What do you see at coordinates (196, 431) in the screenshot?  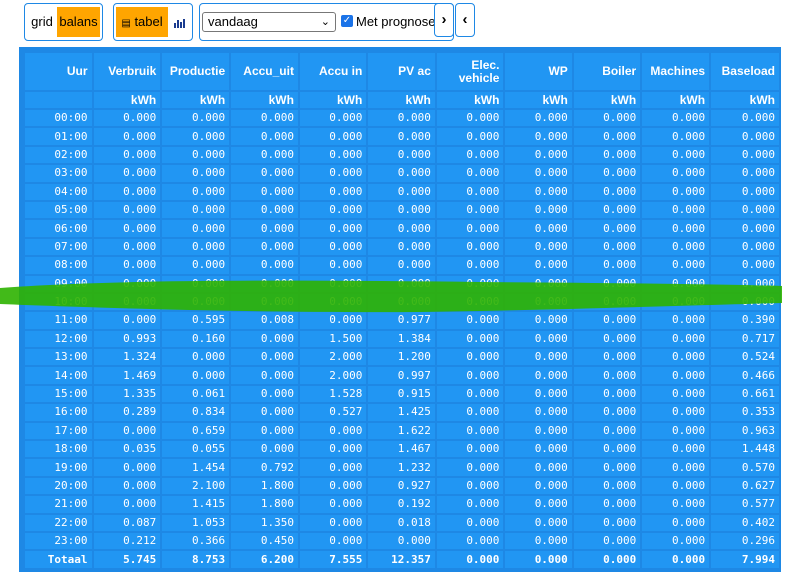 I see `value-cell: 0.659` at bounding box center [196, 431].